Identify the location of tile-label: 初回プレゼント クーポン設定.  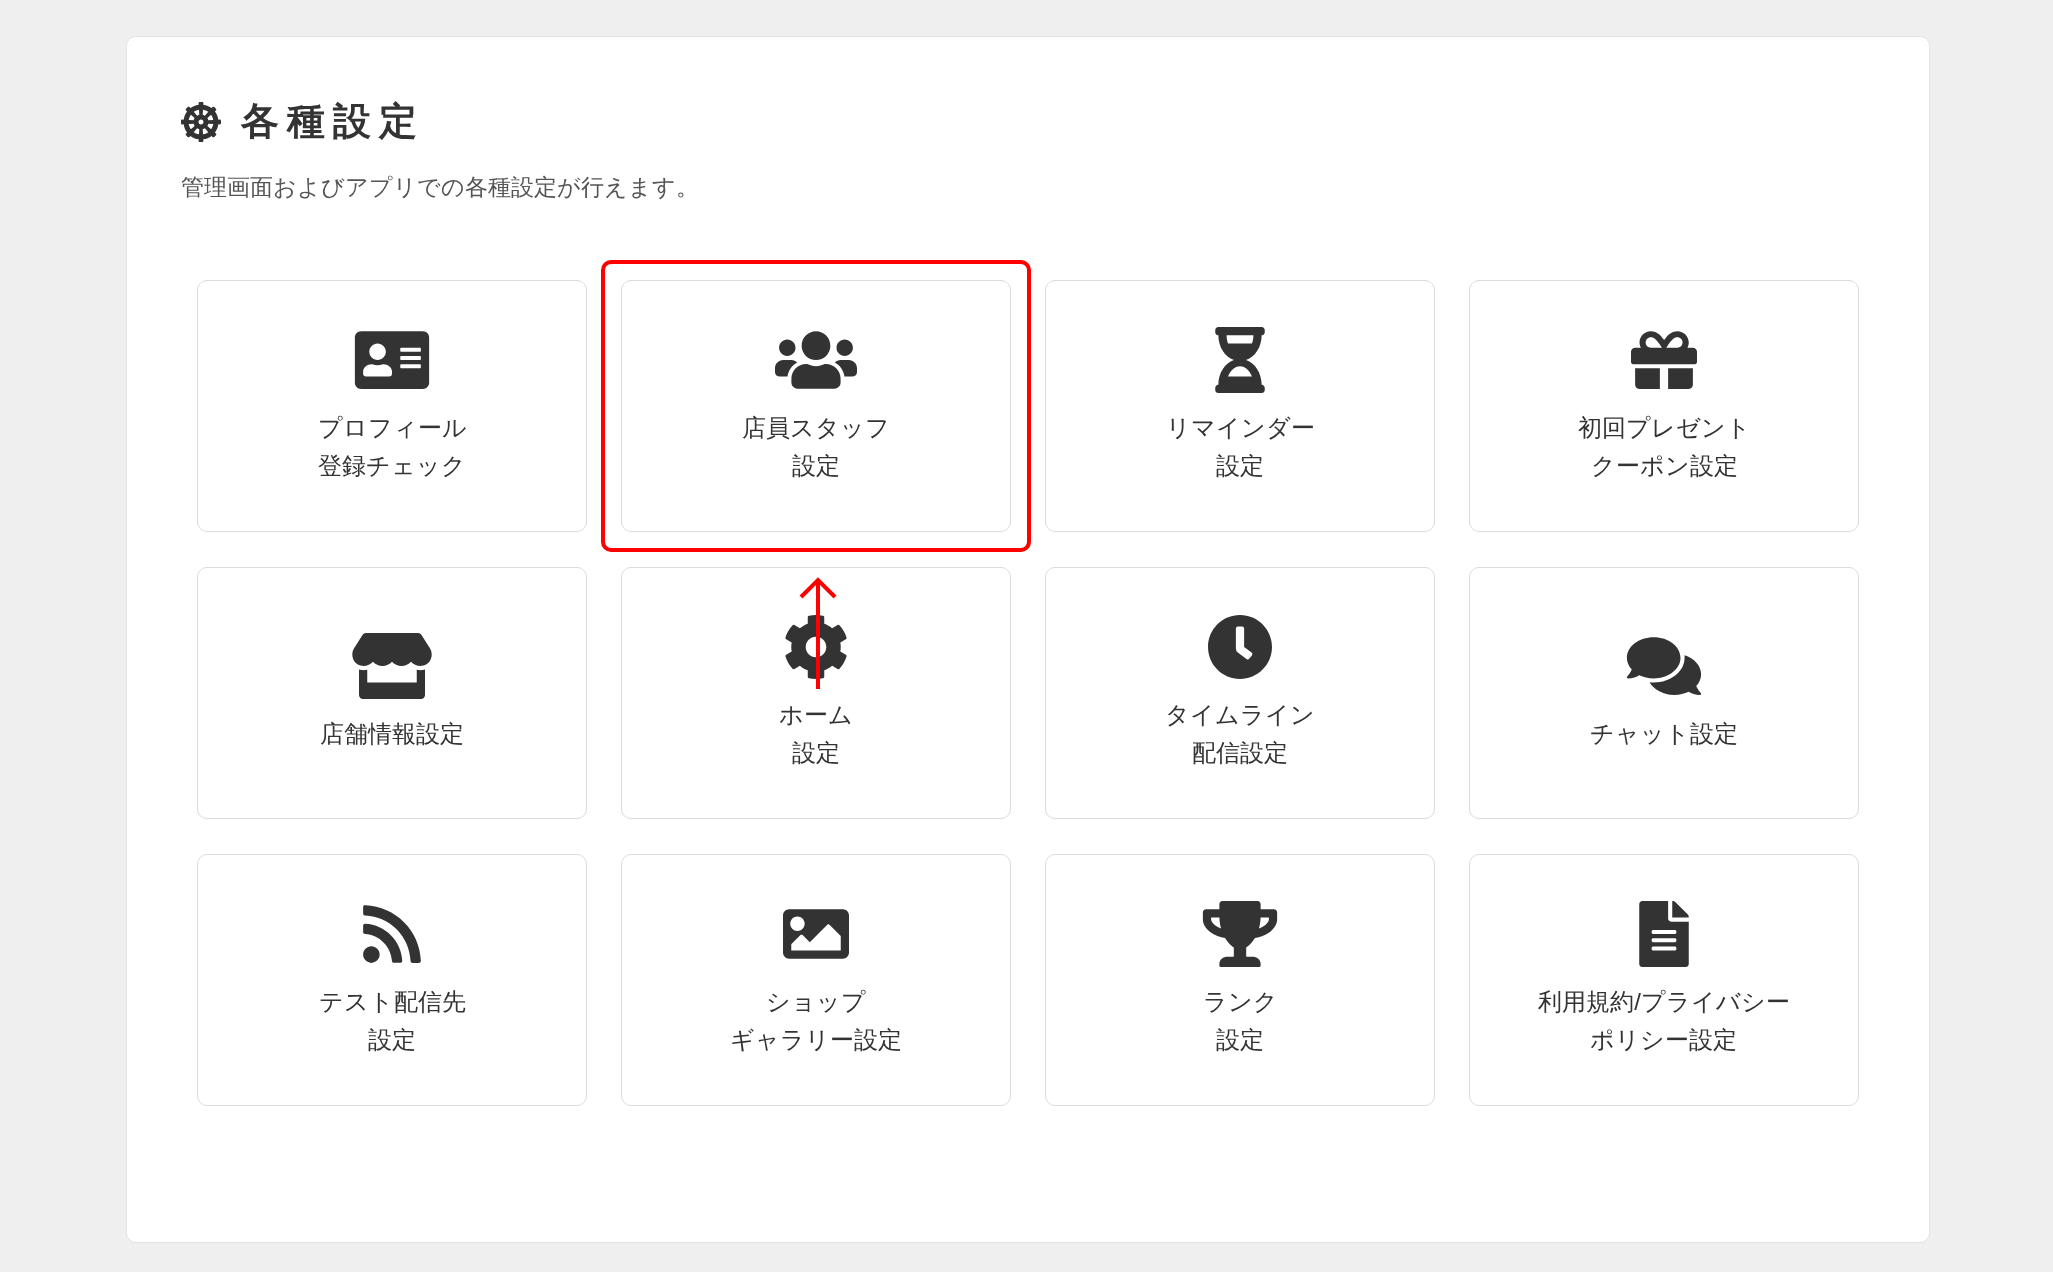
(1664, 446).